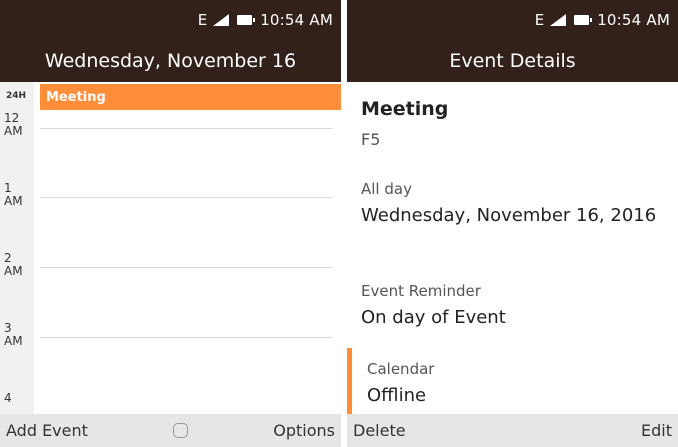 The width and height of the screenshot is (678, 447). I want to click on page-title: Event Details, so click(512, 61).